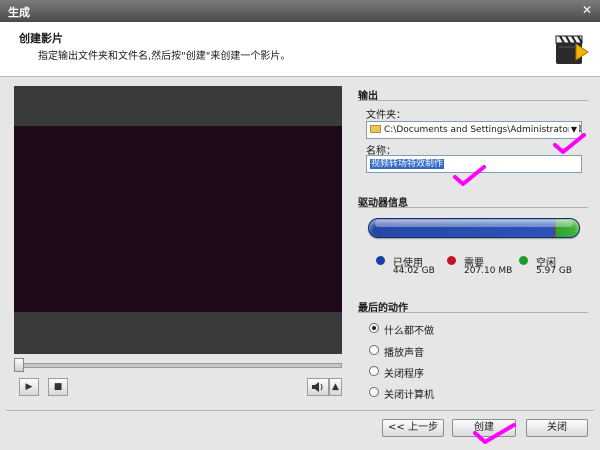  What do you see at coordinates (554, 271) in the screenshot?
I see `free-value: 5.97 GB` at bounding box center [554, 271].